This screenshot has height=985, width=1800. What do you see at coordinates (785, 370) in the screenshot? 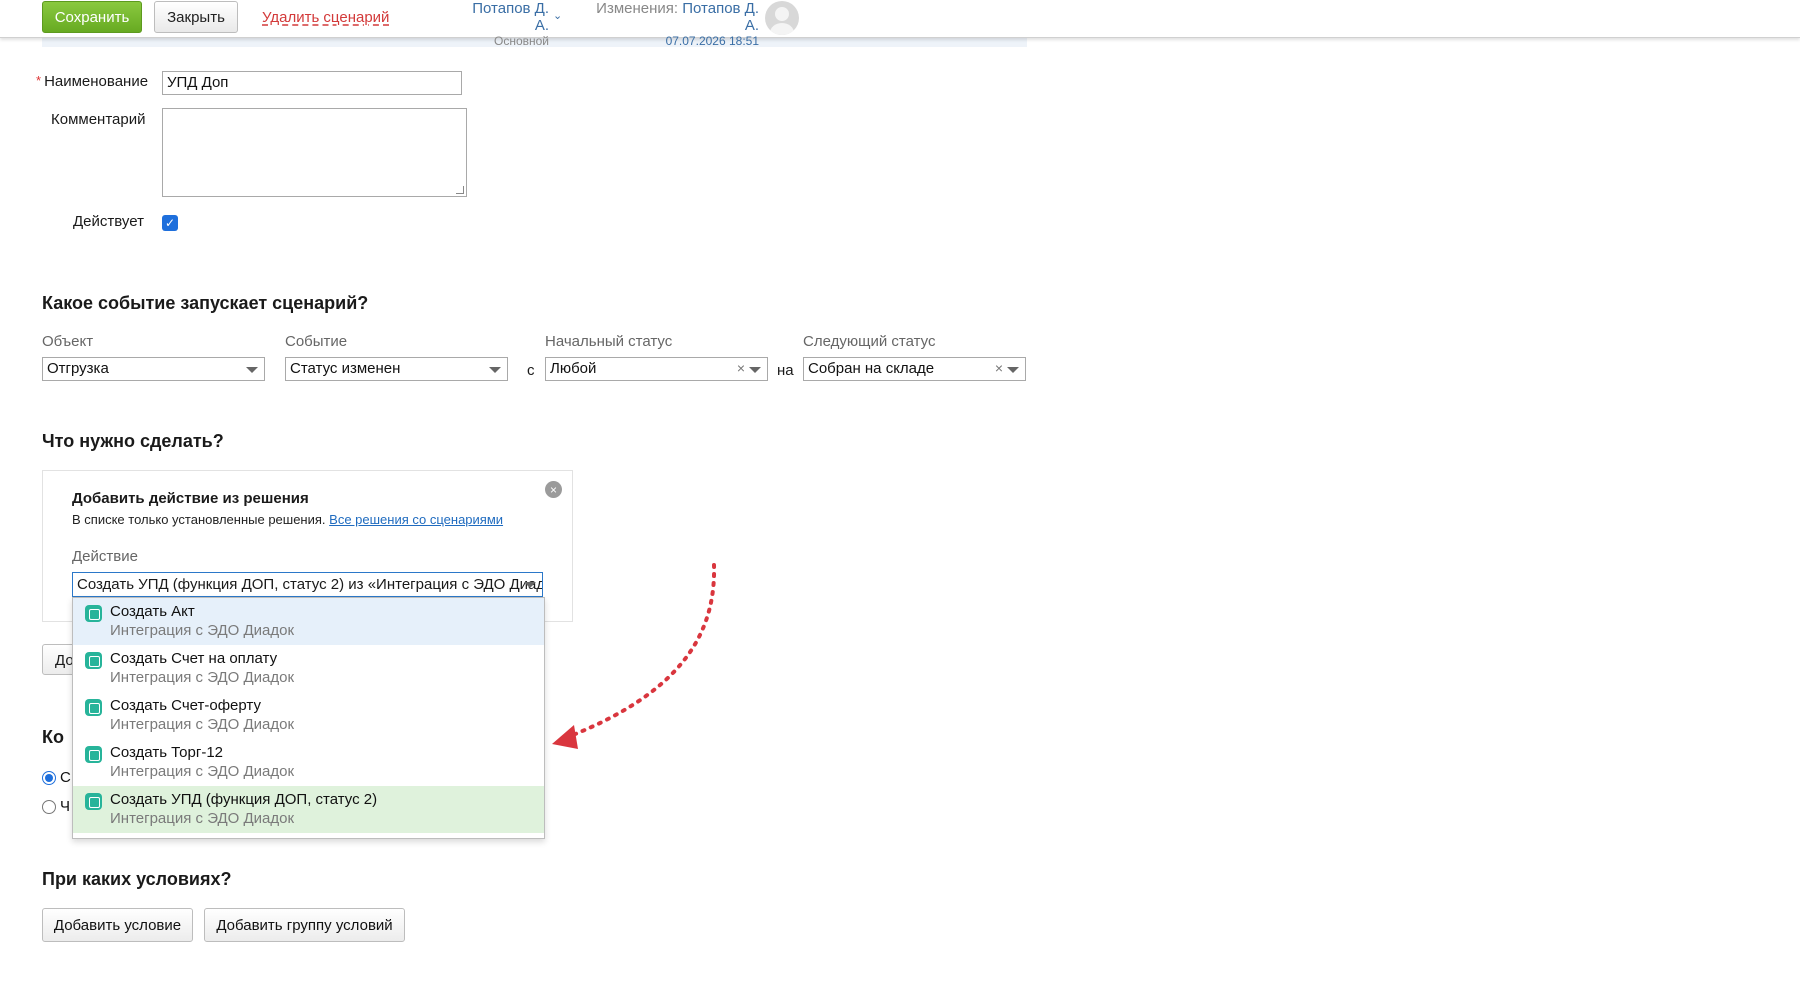
I see `to-word: на` at bounding box center [785, 370].